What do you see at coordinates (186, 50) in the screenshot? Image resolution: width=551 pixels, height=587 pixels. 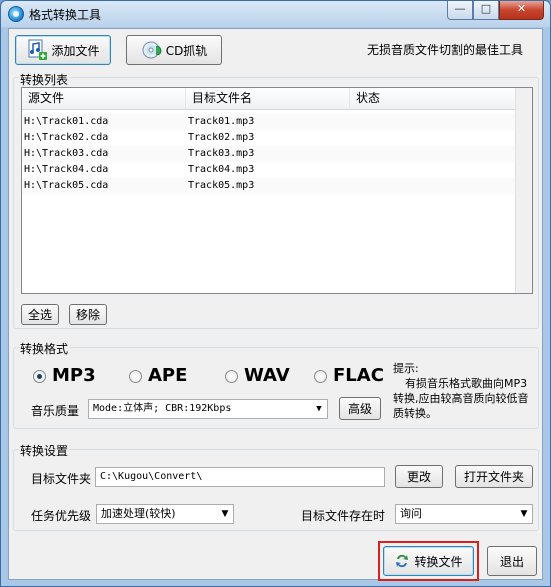 I see `cd-rip-label: CD抓轨` at bounding box center [186, 50].